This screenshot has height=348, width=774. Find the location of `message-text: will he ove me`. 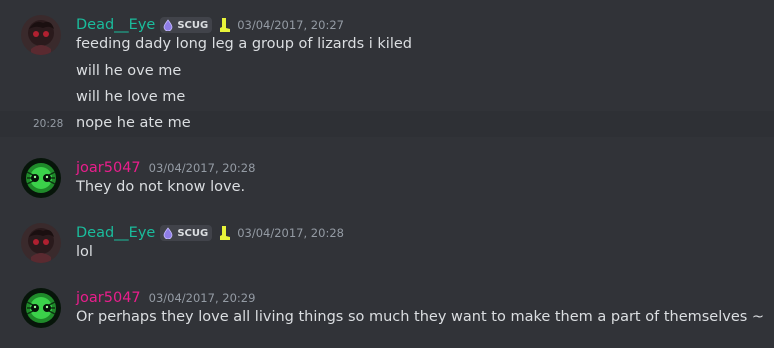

message-text: will he ove me is located at coordinates (129, 71).